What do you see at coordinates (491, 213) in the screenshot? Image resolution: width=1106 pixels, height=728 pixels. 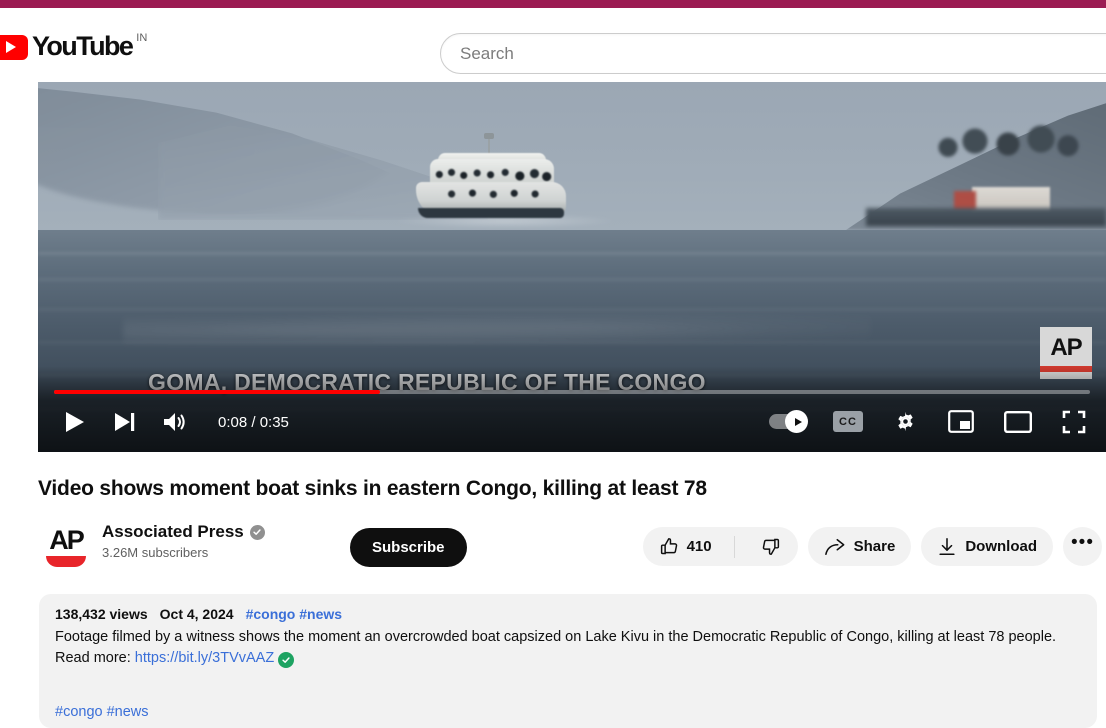 I see `boat-waterline` at bounding box center [491, 213].